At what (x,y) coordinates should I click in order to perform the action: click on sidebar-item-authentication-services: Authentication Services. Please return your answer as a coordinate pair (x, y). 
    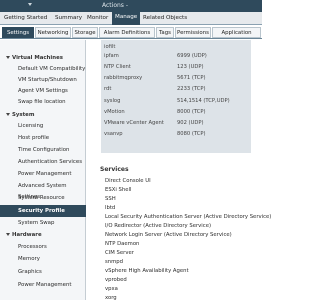
    Looking at the image, I should click on (43, 162).